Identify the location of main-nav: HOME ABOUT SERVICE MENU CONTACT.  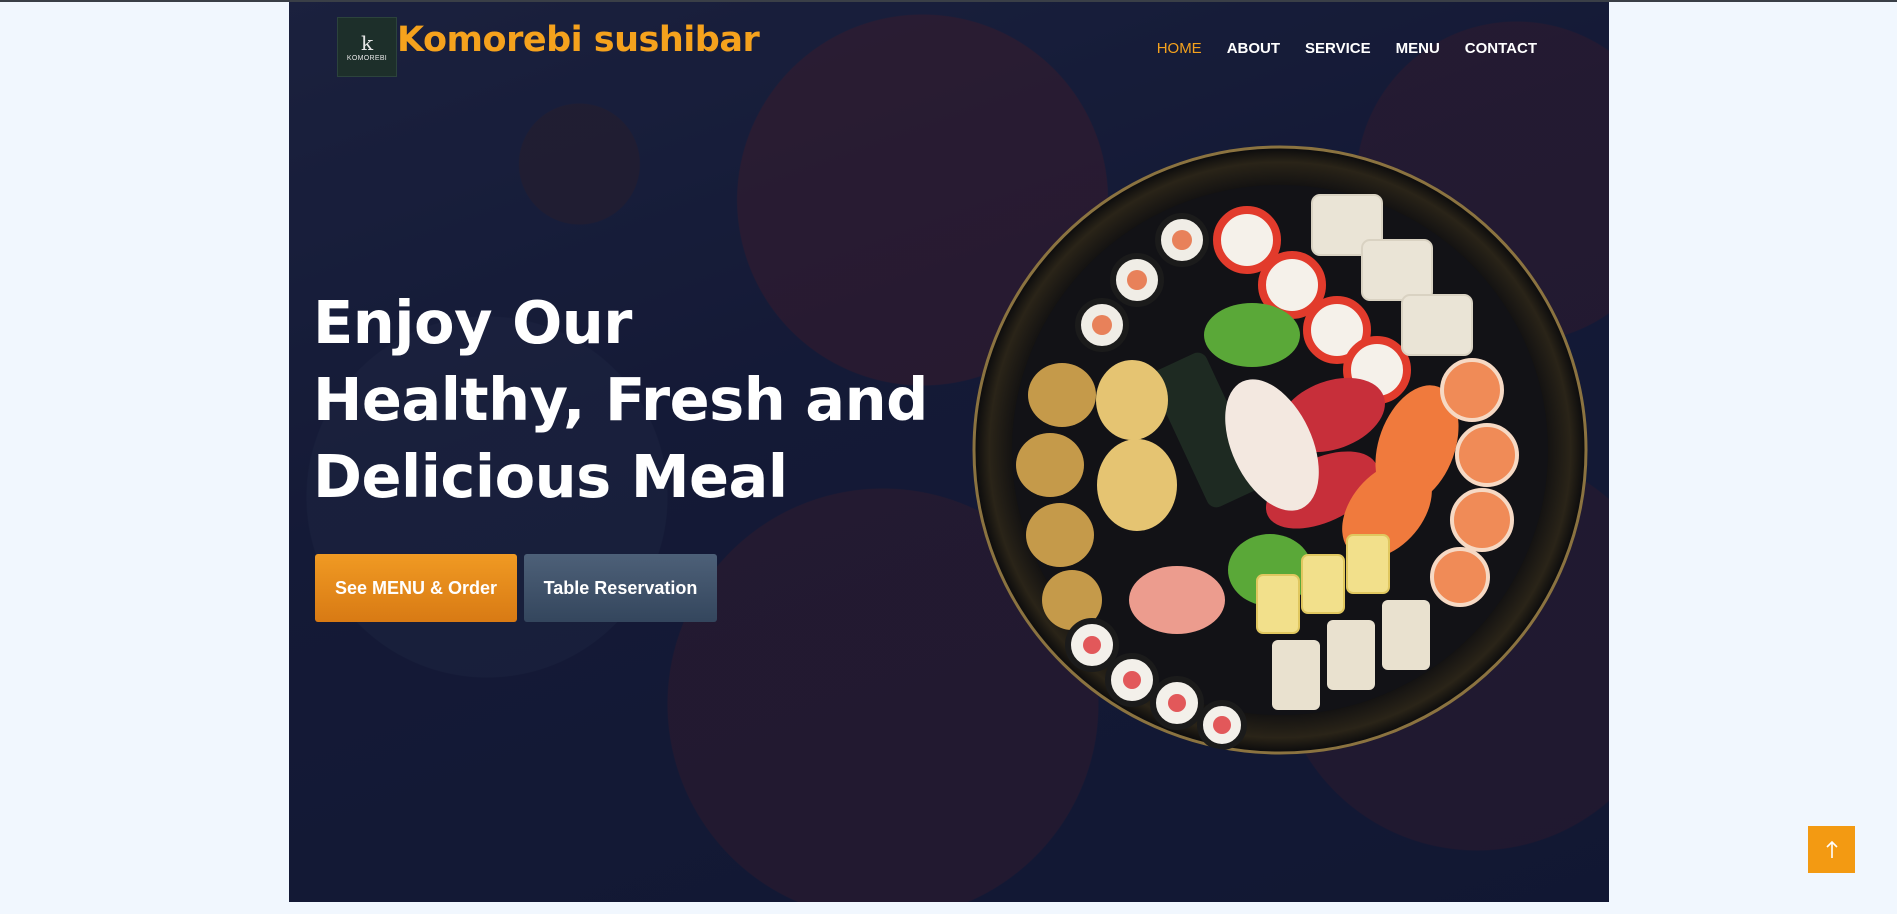
(1347, 48).